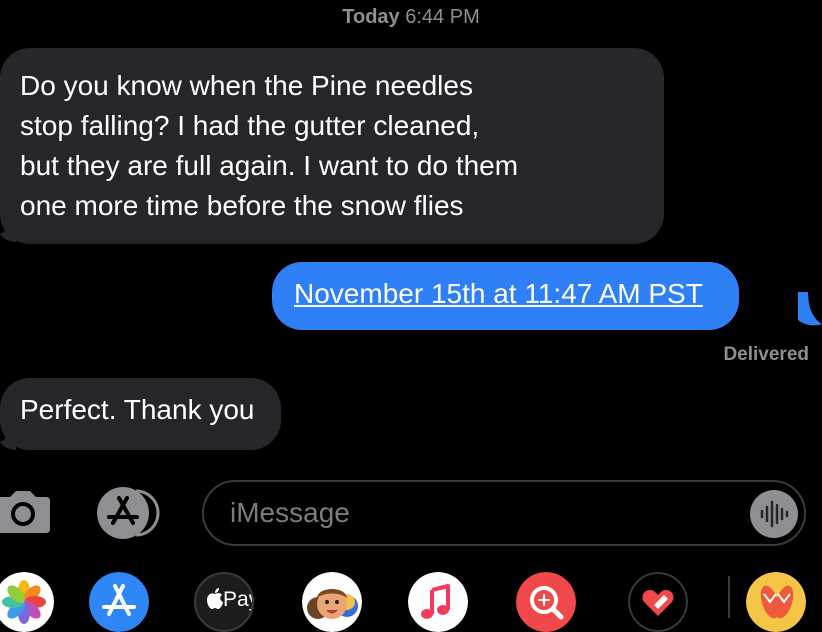  What do you see at coordinates (371, 17) in the screenshot?
I see `timestamp-day: Today` at bounding box center [371, 17].